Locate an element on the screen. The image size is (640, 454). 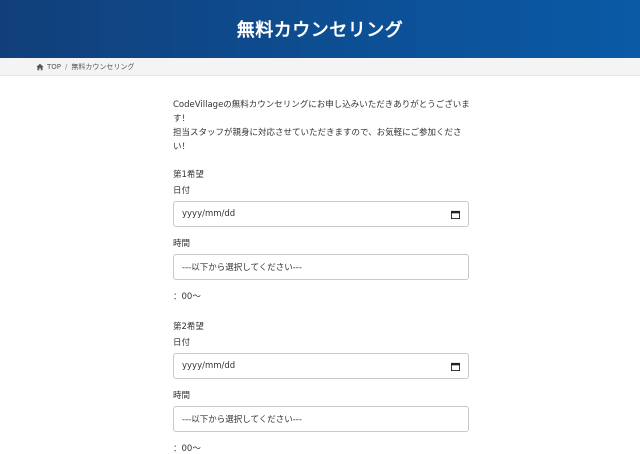
breadcrumb-current: 無料カウンセリング is located at coordinates (103, 66).